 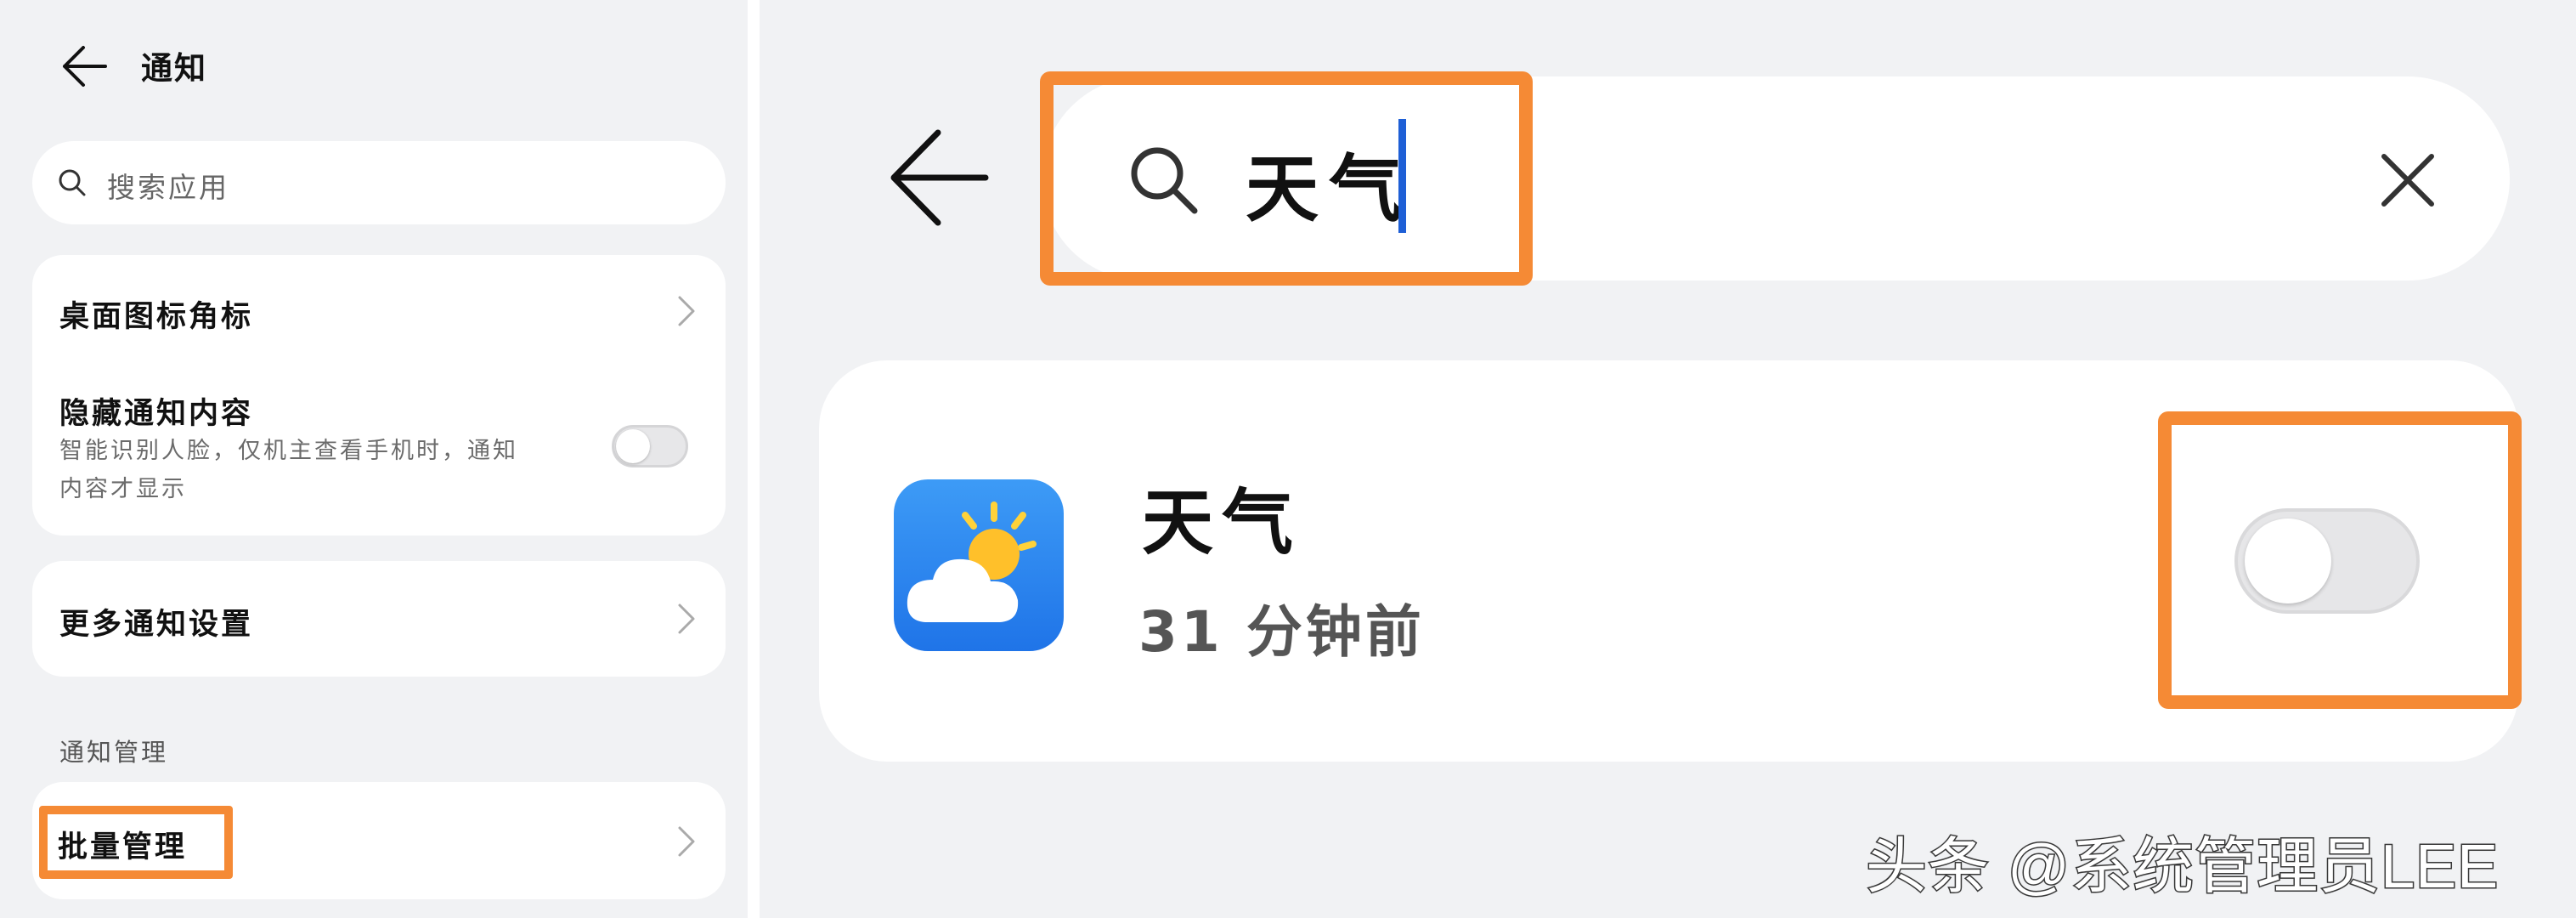 What do you see at coordinates (157, 414) in the screenshot?
I see `hide-content-label: 隐藏通知内容` at bounding box center [157, 414].